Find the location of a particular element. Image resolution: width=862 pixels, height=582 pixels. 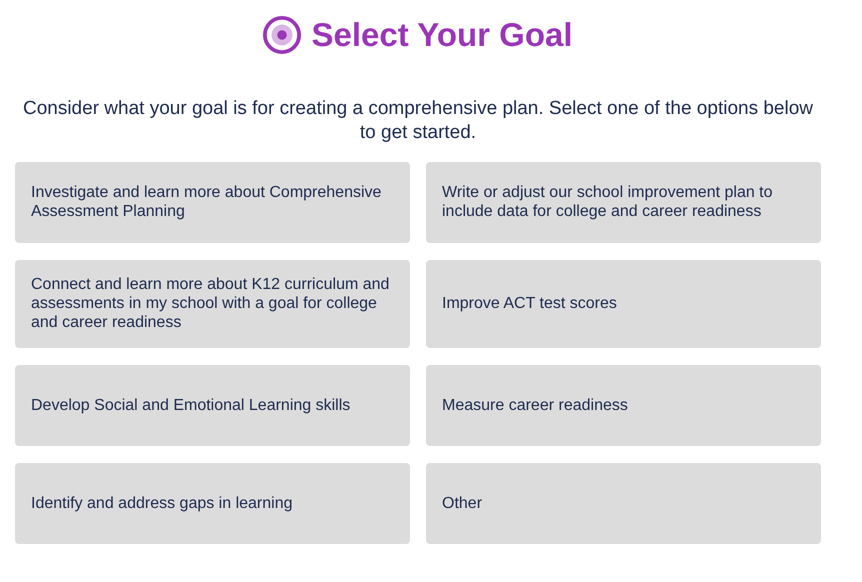

goal-option: Develop Social and Emotional Learning skills is located at coordinates (212, 405).